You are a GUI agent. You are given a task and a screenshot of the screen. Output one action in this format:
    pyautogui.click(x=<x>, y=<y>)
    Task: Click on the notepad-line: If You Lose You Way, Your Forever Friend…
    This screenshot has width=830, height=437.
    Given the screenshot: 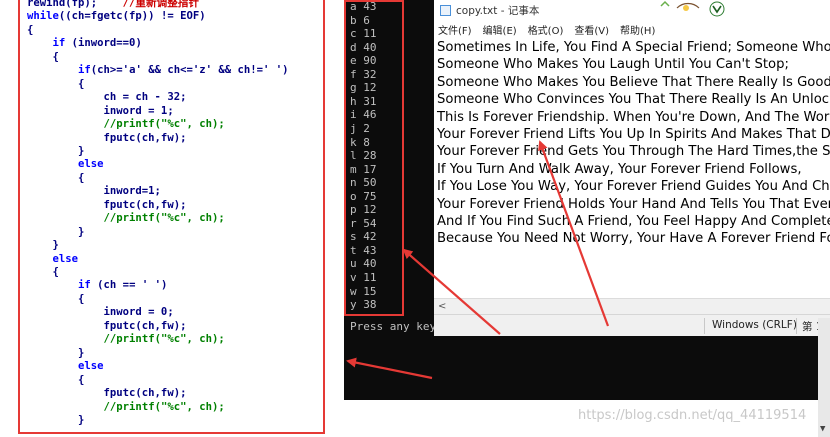 What is the action you would take?
    pyautogui.click(x=633, y=187)
    